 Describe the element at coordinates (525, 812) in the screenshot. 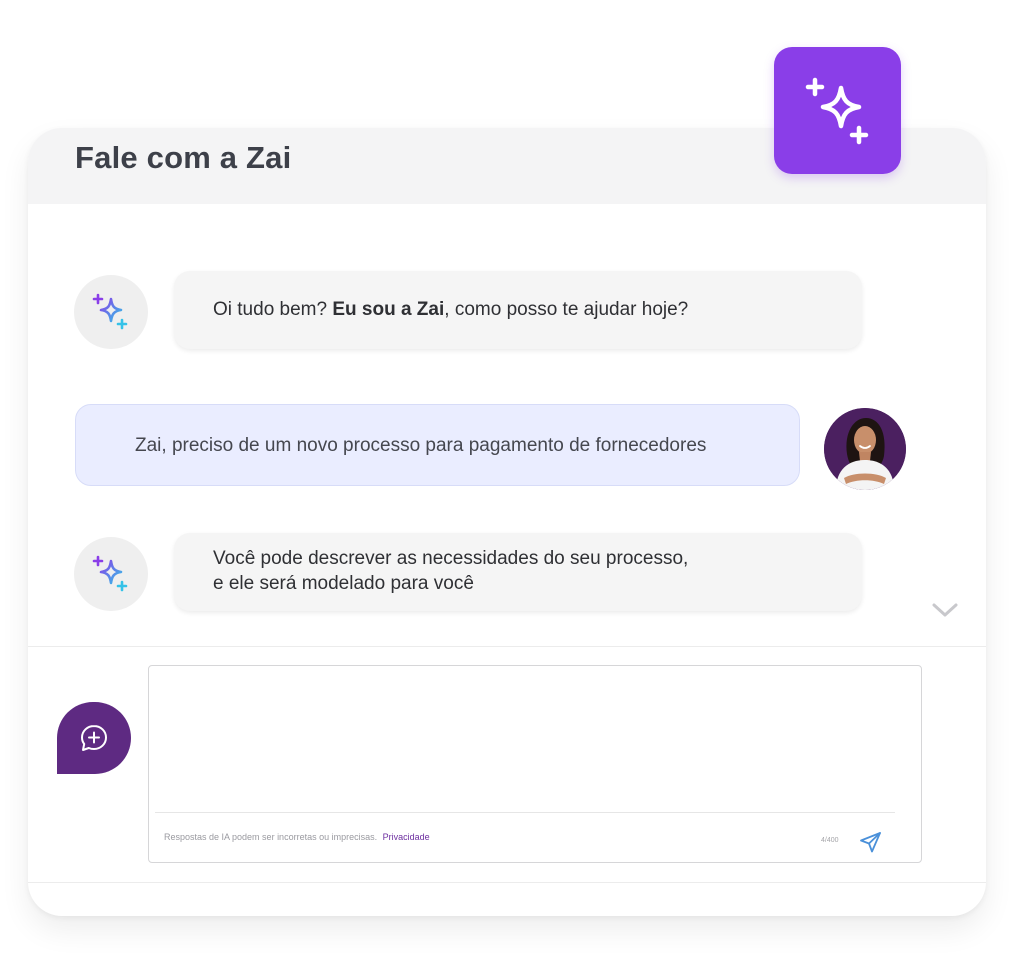

I see `composer-separator` at that location.